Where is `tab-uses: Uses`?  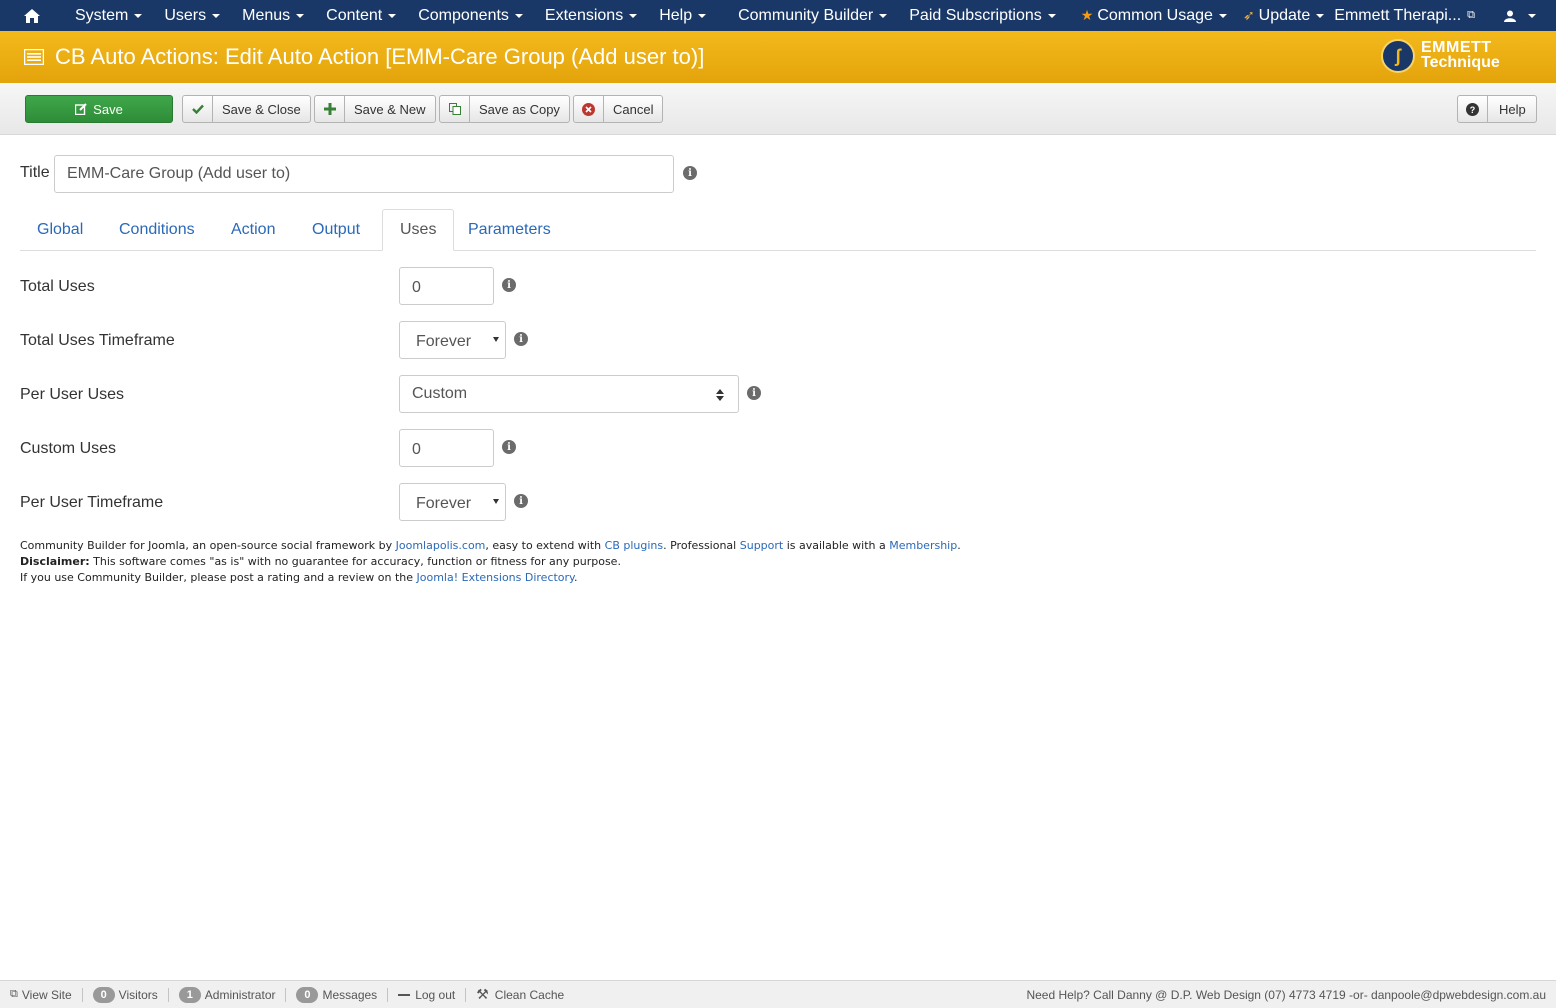
tab-uses: Uses is located at coordinates (418, 230).